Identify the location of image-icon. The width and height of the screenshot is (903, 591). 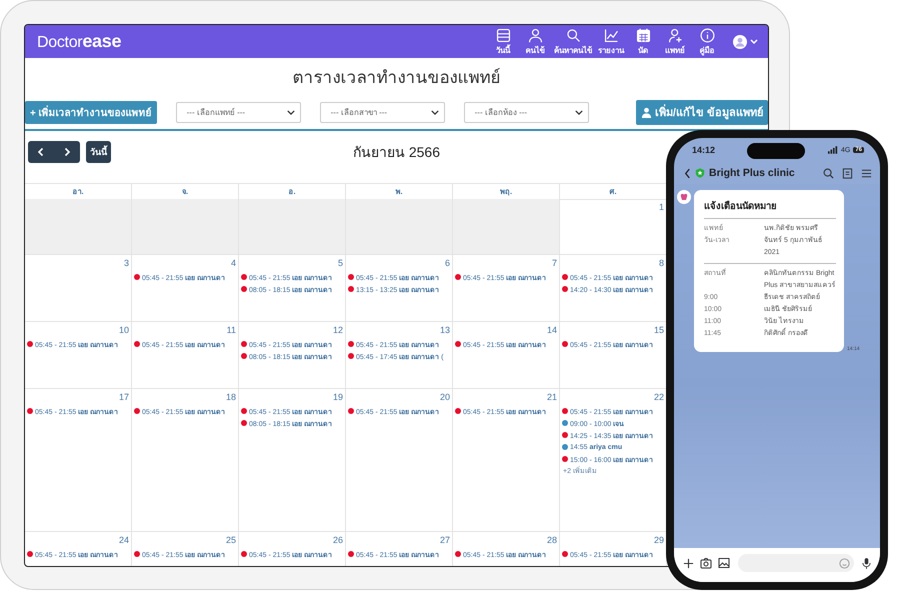
(724, 563).